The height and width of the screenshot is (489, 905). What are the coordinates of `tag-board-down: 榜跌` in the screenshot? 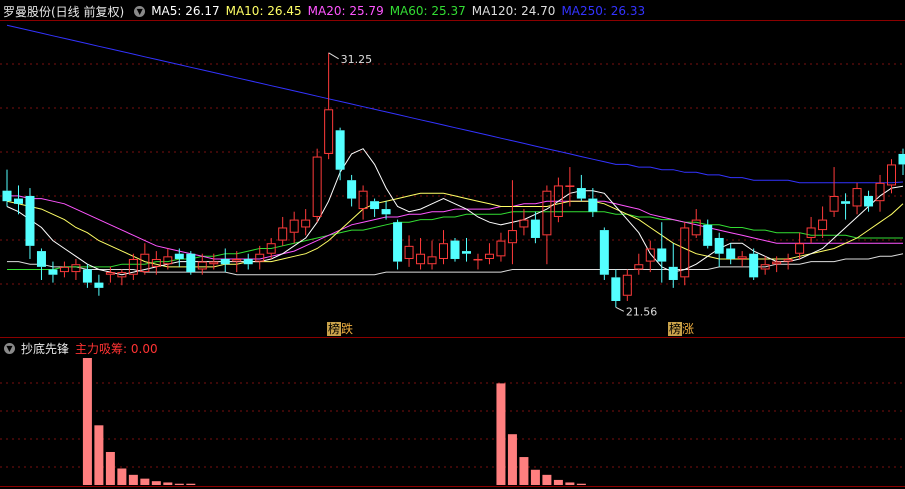 It's located at (340, 329).